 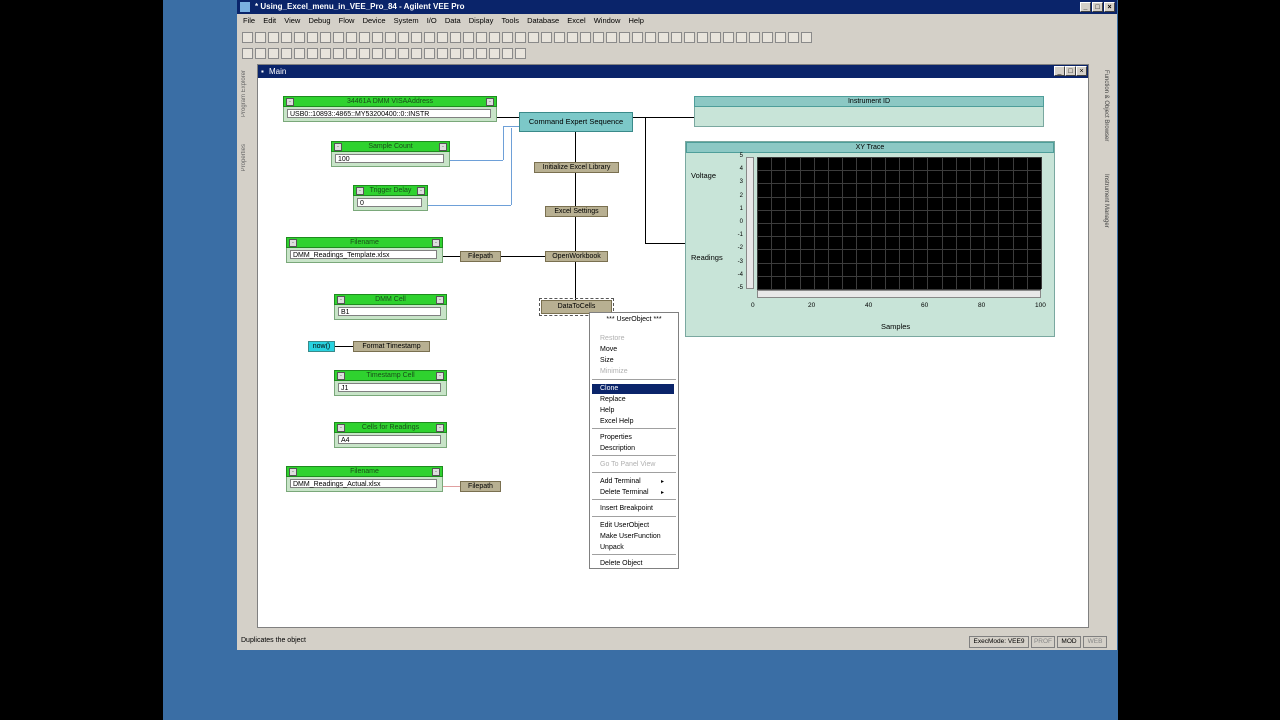 What do you see at coordinates (576, 211) in the screenshot?
I see `excel-settings-object: Excel Settings` at bounding box center [576, 211].